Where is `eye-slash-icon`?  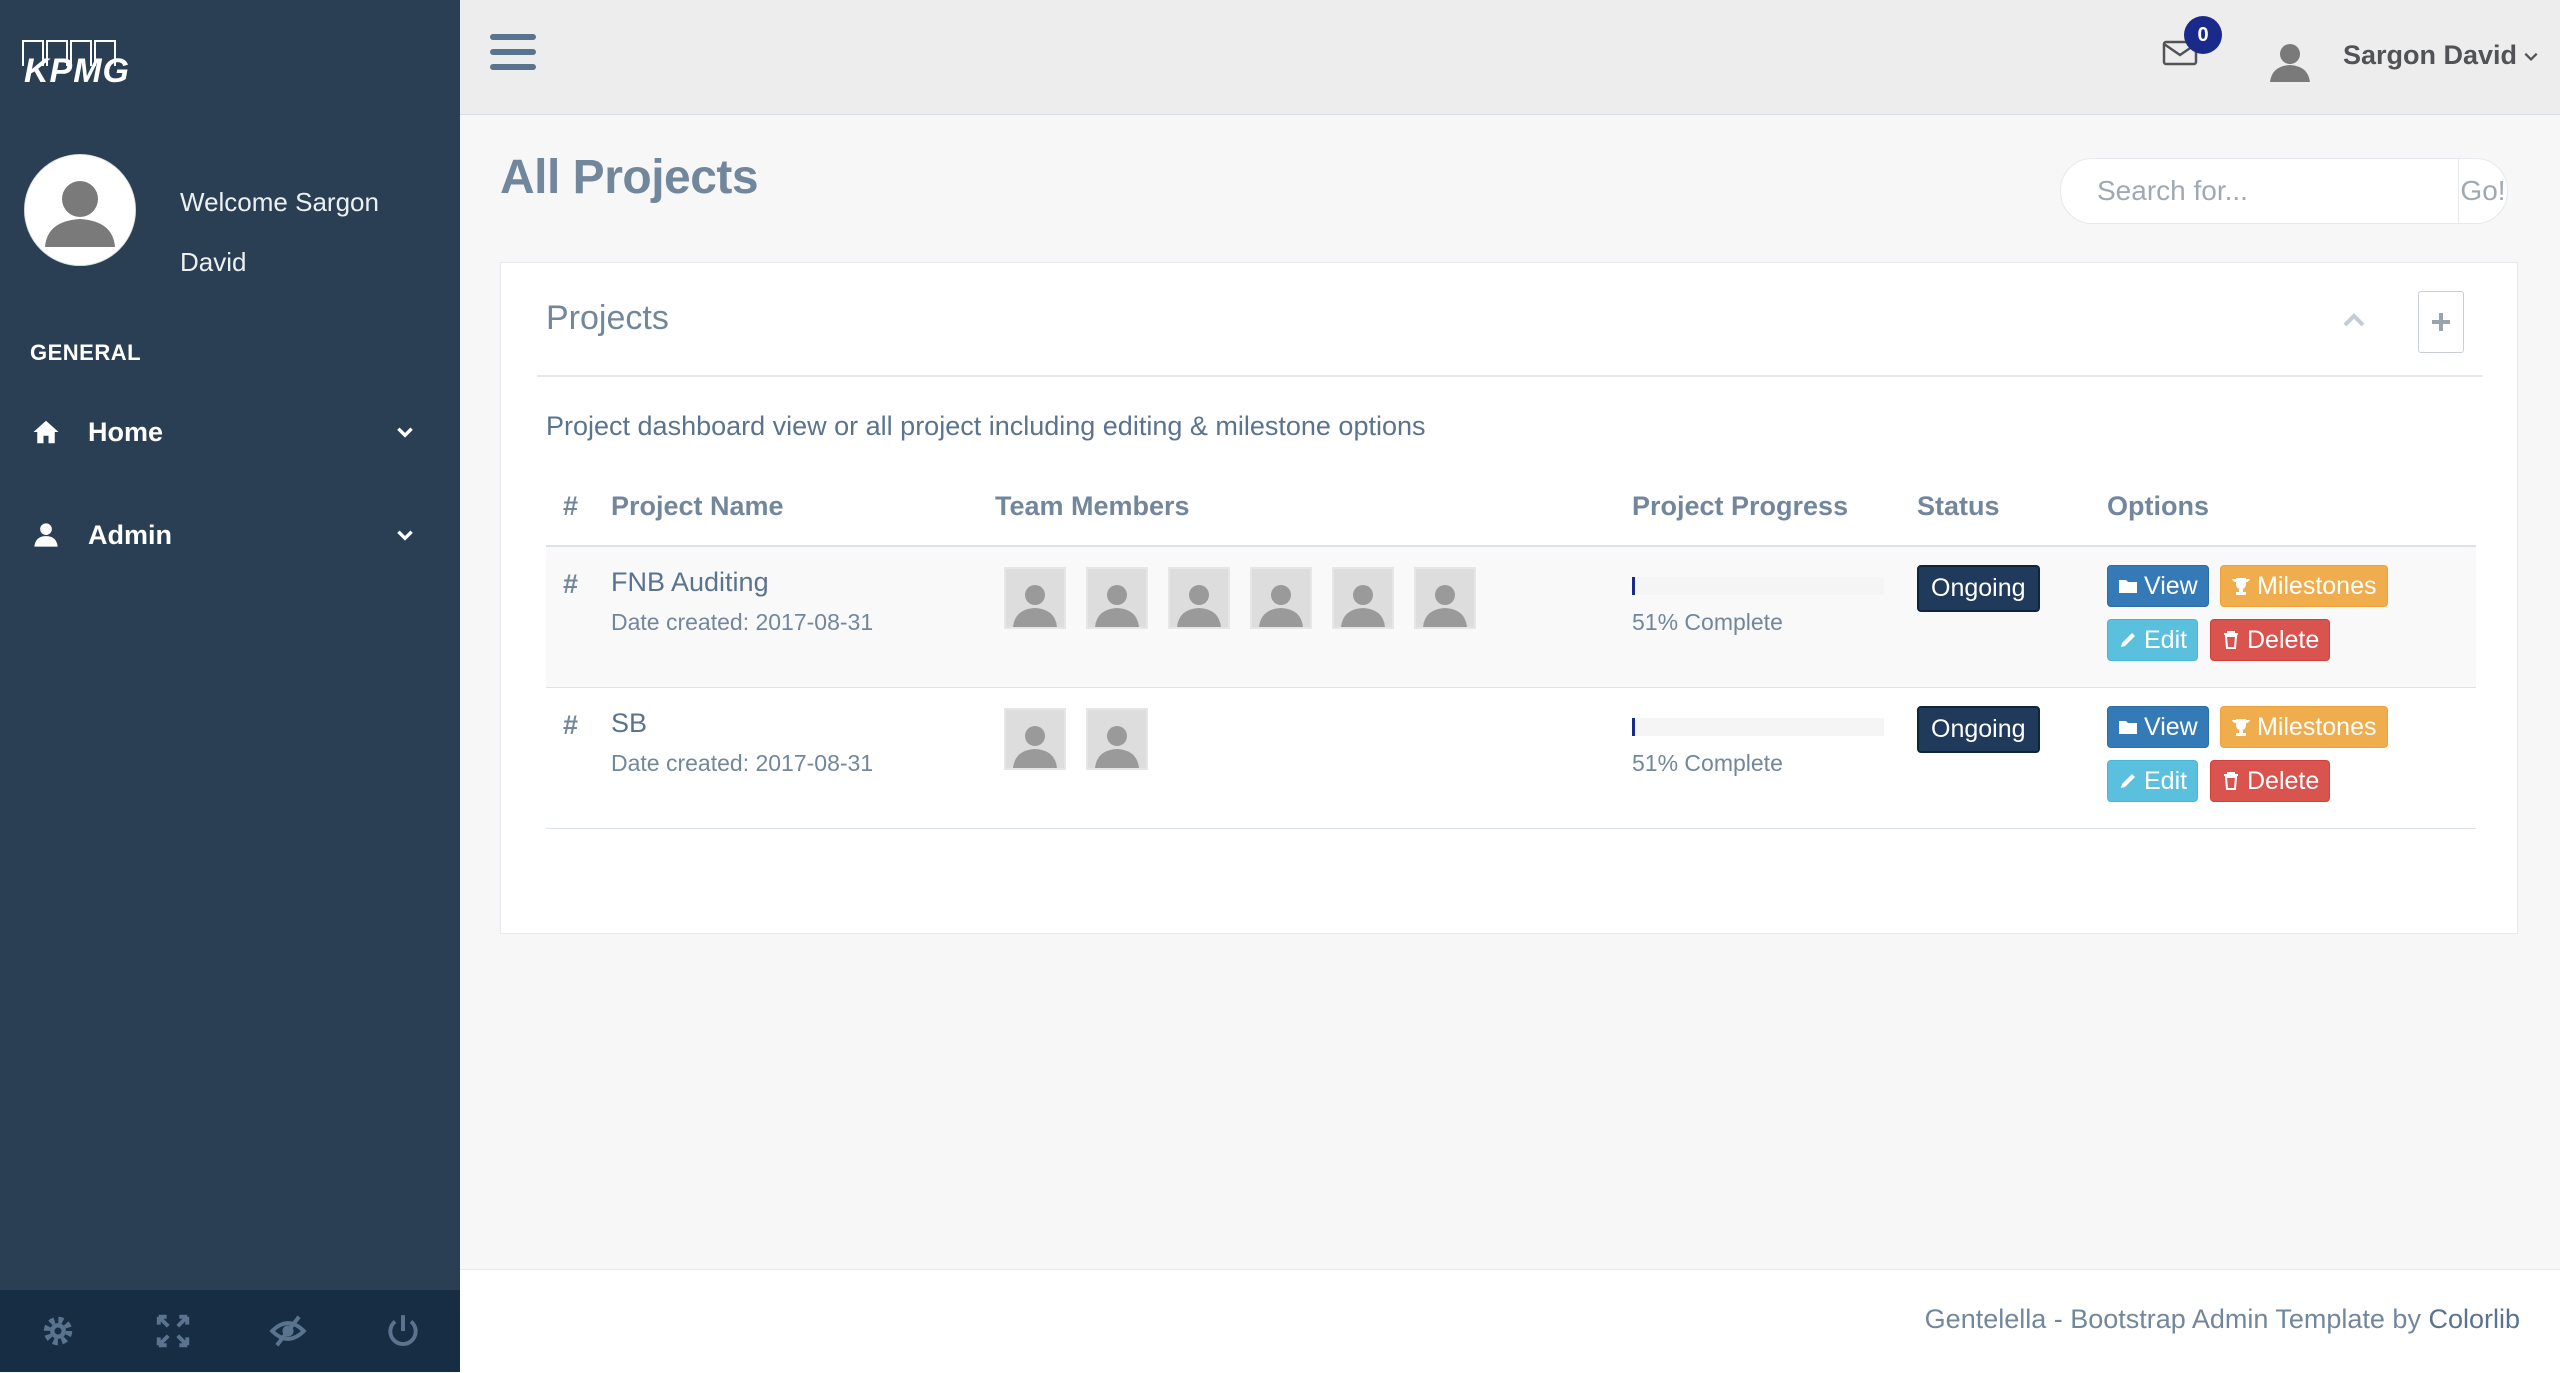 eye-slash-icon is located at coordinates (287, 1331).